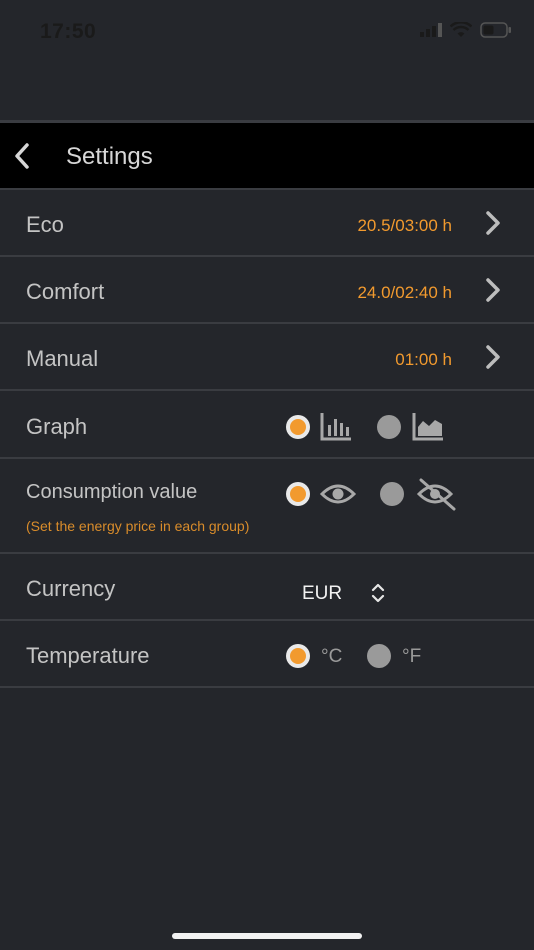 This screenshot has height=950, width=534. What do you see at coordinates (436, 494) in the screenshot?
I see `eye-slash-icon` at bounding box center [436, 494].